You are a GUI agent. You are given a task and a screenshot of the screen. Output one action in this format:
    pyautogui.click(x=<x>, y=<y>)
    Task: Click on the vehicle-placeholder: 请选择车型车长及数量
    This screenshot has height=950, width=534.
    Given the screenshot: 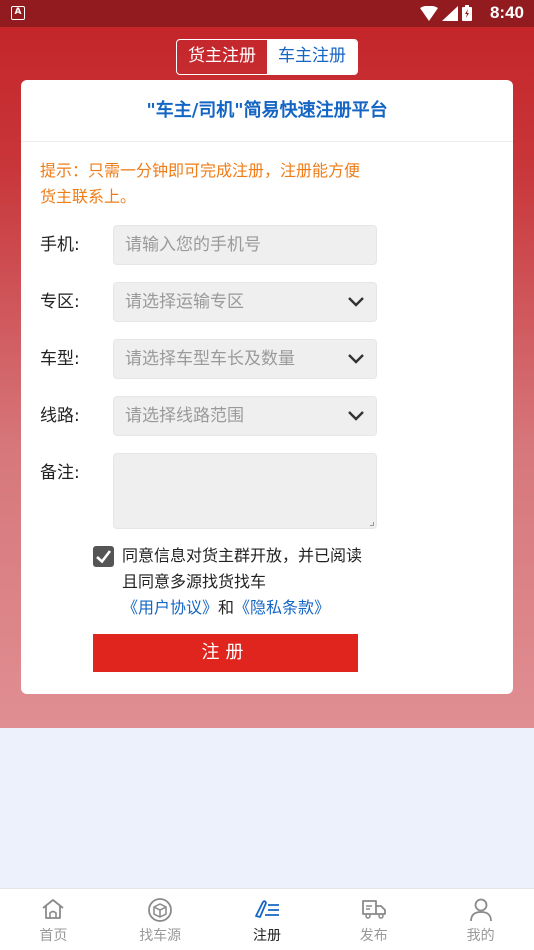 What is the action you would take?
    pyautogui.click(x=210, y=359)
    